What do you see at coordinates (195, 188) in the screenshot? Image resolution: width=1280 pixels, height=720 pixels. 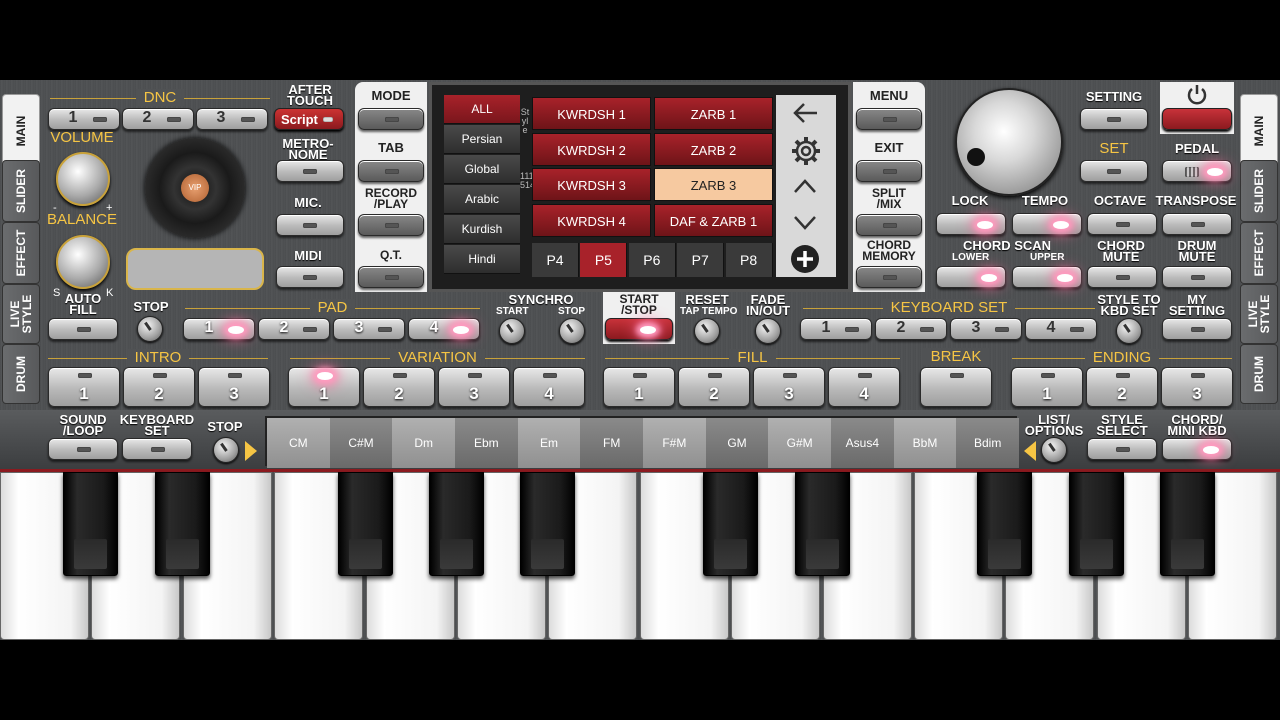 I see `vinyl-disc: VIP` at bounding box center [195, 188].